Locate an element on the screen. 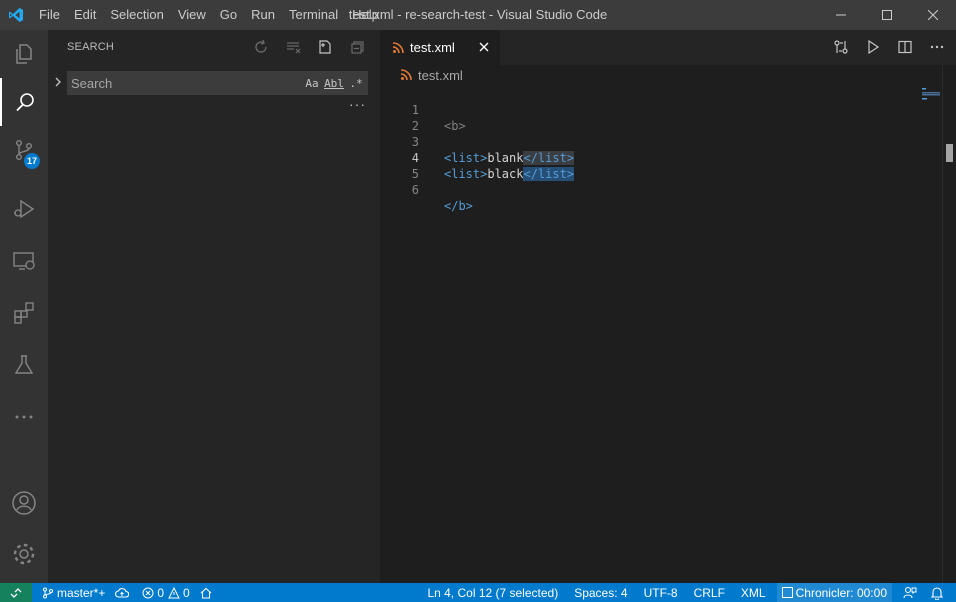  minimize-button is located at coordinates (841, 15).